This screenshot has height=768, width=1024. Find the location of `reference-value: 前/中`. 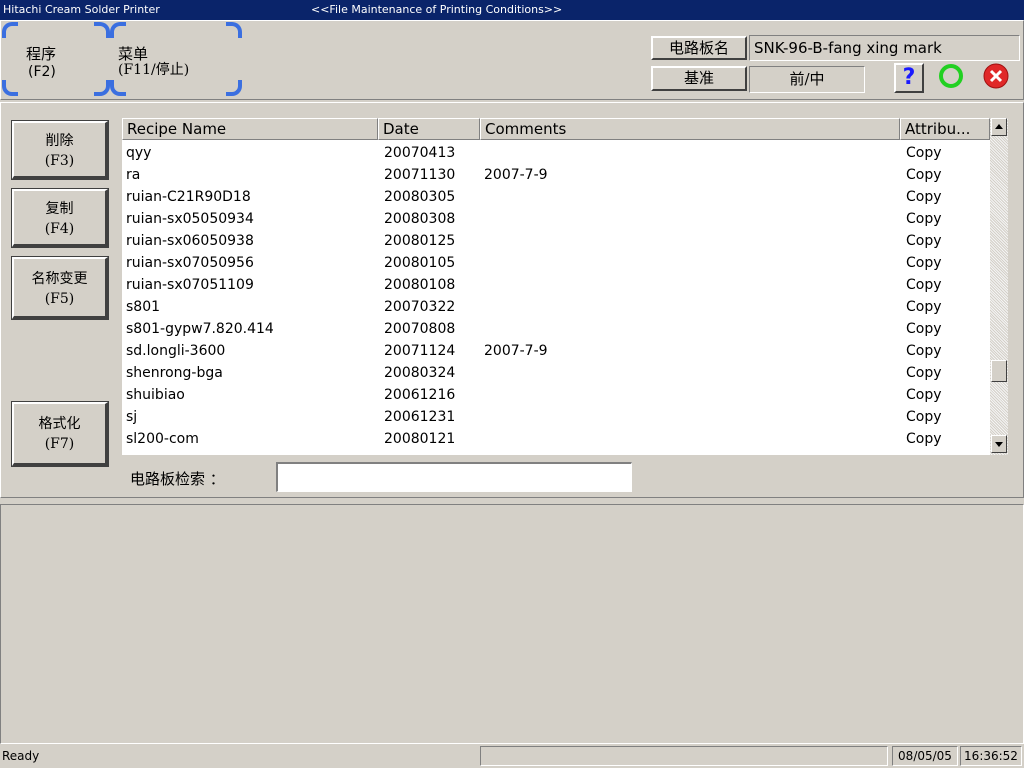

reference-value: 前/中 is located at coordinates (807, 79).